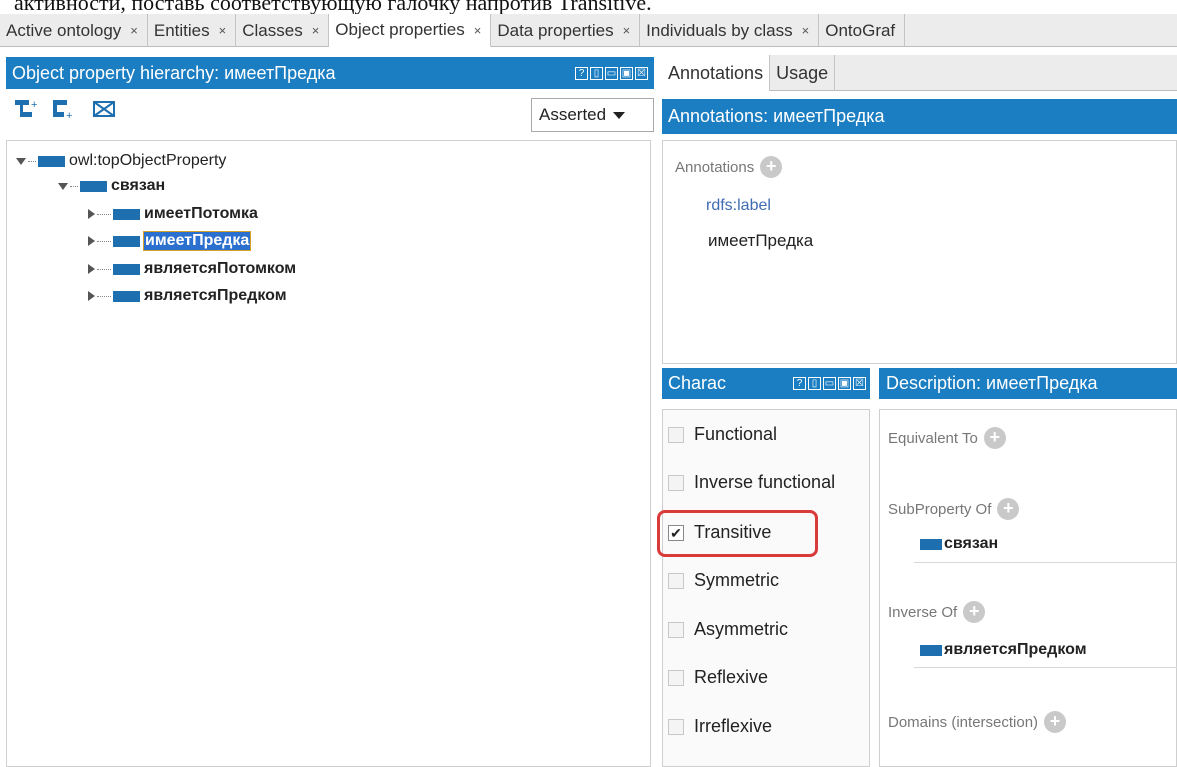 The height and width of the screenshot is (767, 1177). I want to click on tree-node: имеетПотомка, so click(173, 214).